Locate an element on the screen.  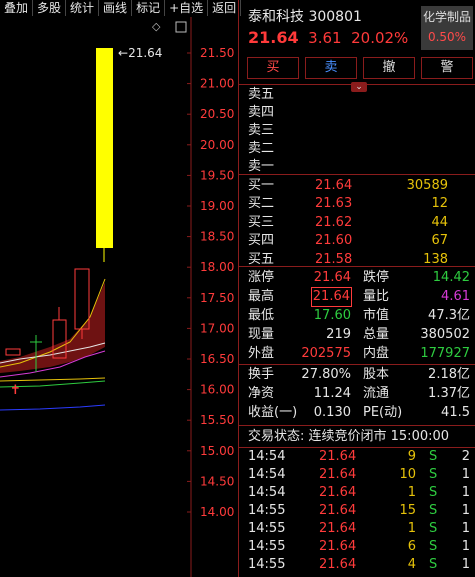
axis-price-label: 15.00 is located at coordinates (217, 451).